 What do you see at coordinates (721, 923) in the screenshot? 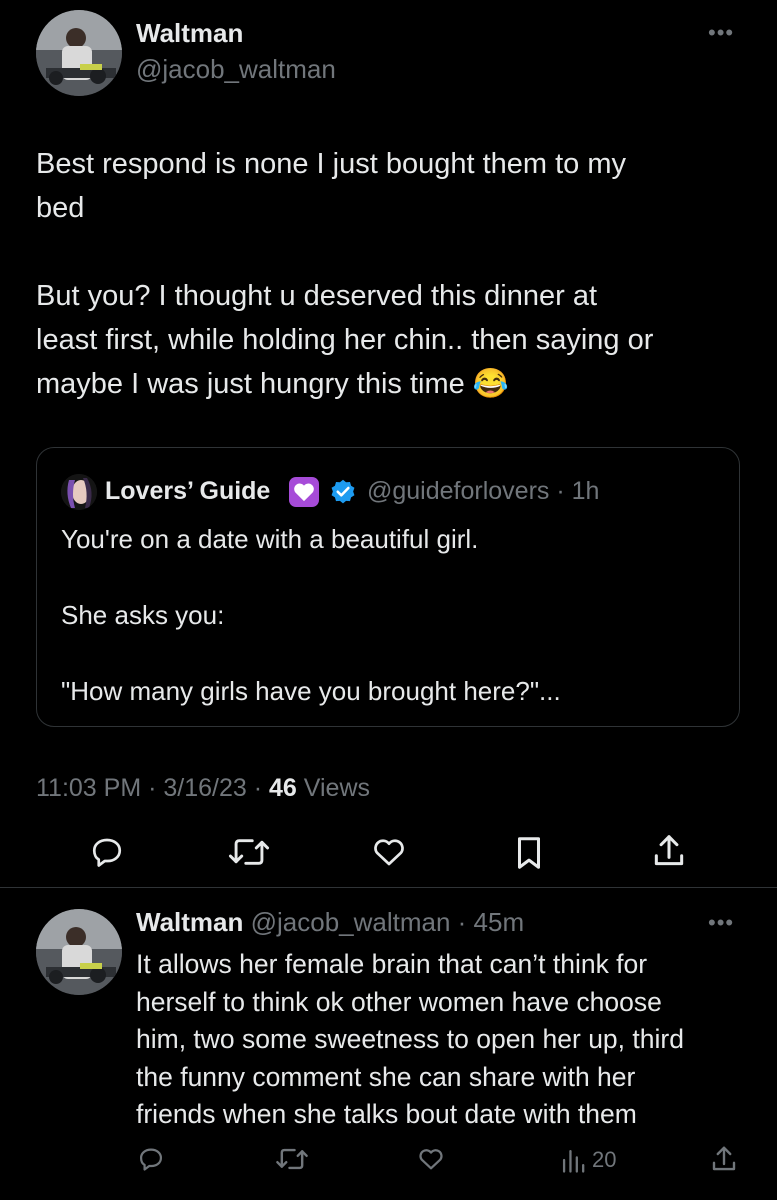
I see `reply-more-options-icon: •••` at bounding box center [721, 923].